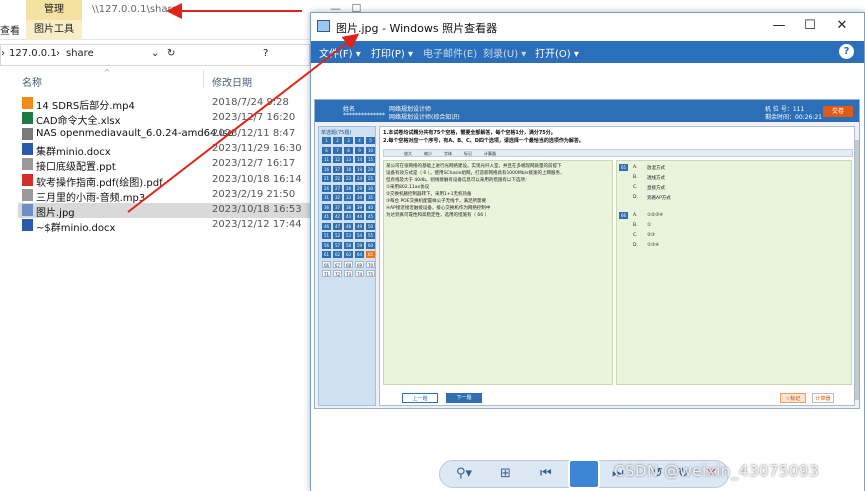  Describe the element at coordinates (842, 25) in the screenshot. I see `close-button: ✕` at that location.